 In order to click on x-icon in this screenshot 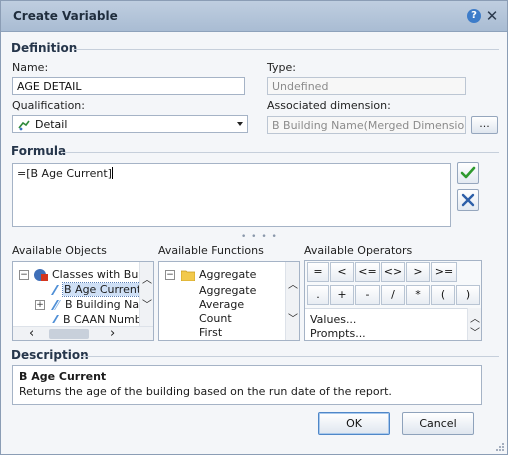, I will do `click(468, 200)`.